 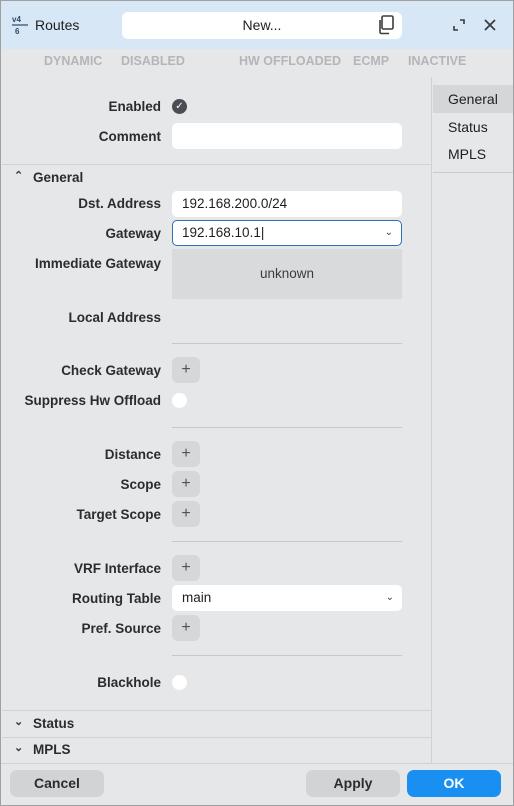 What do you see at coordinates (459, 25) in the screenshot?
I see `expand-icon` at bounding box center [459, 25].